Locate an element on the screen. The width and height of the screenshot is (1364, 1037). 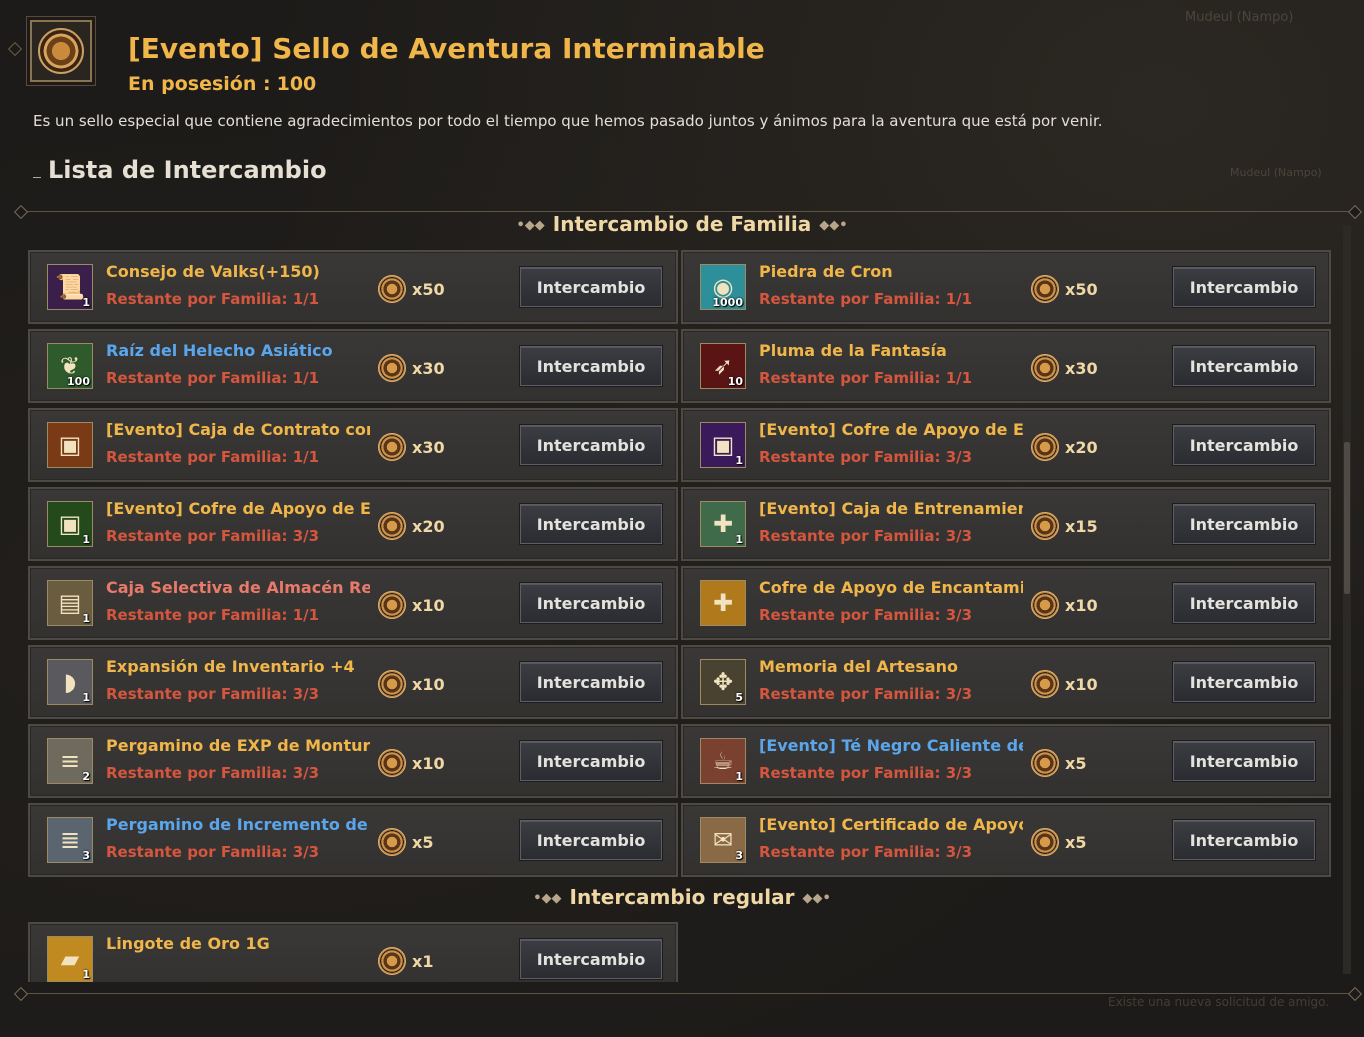
exchange-cost: x1 is located at coordinates (405, 961).